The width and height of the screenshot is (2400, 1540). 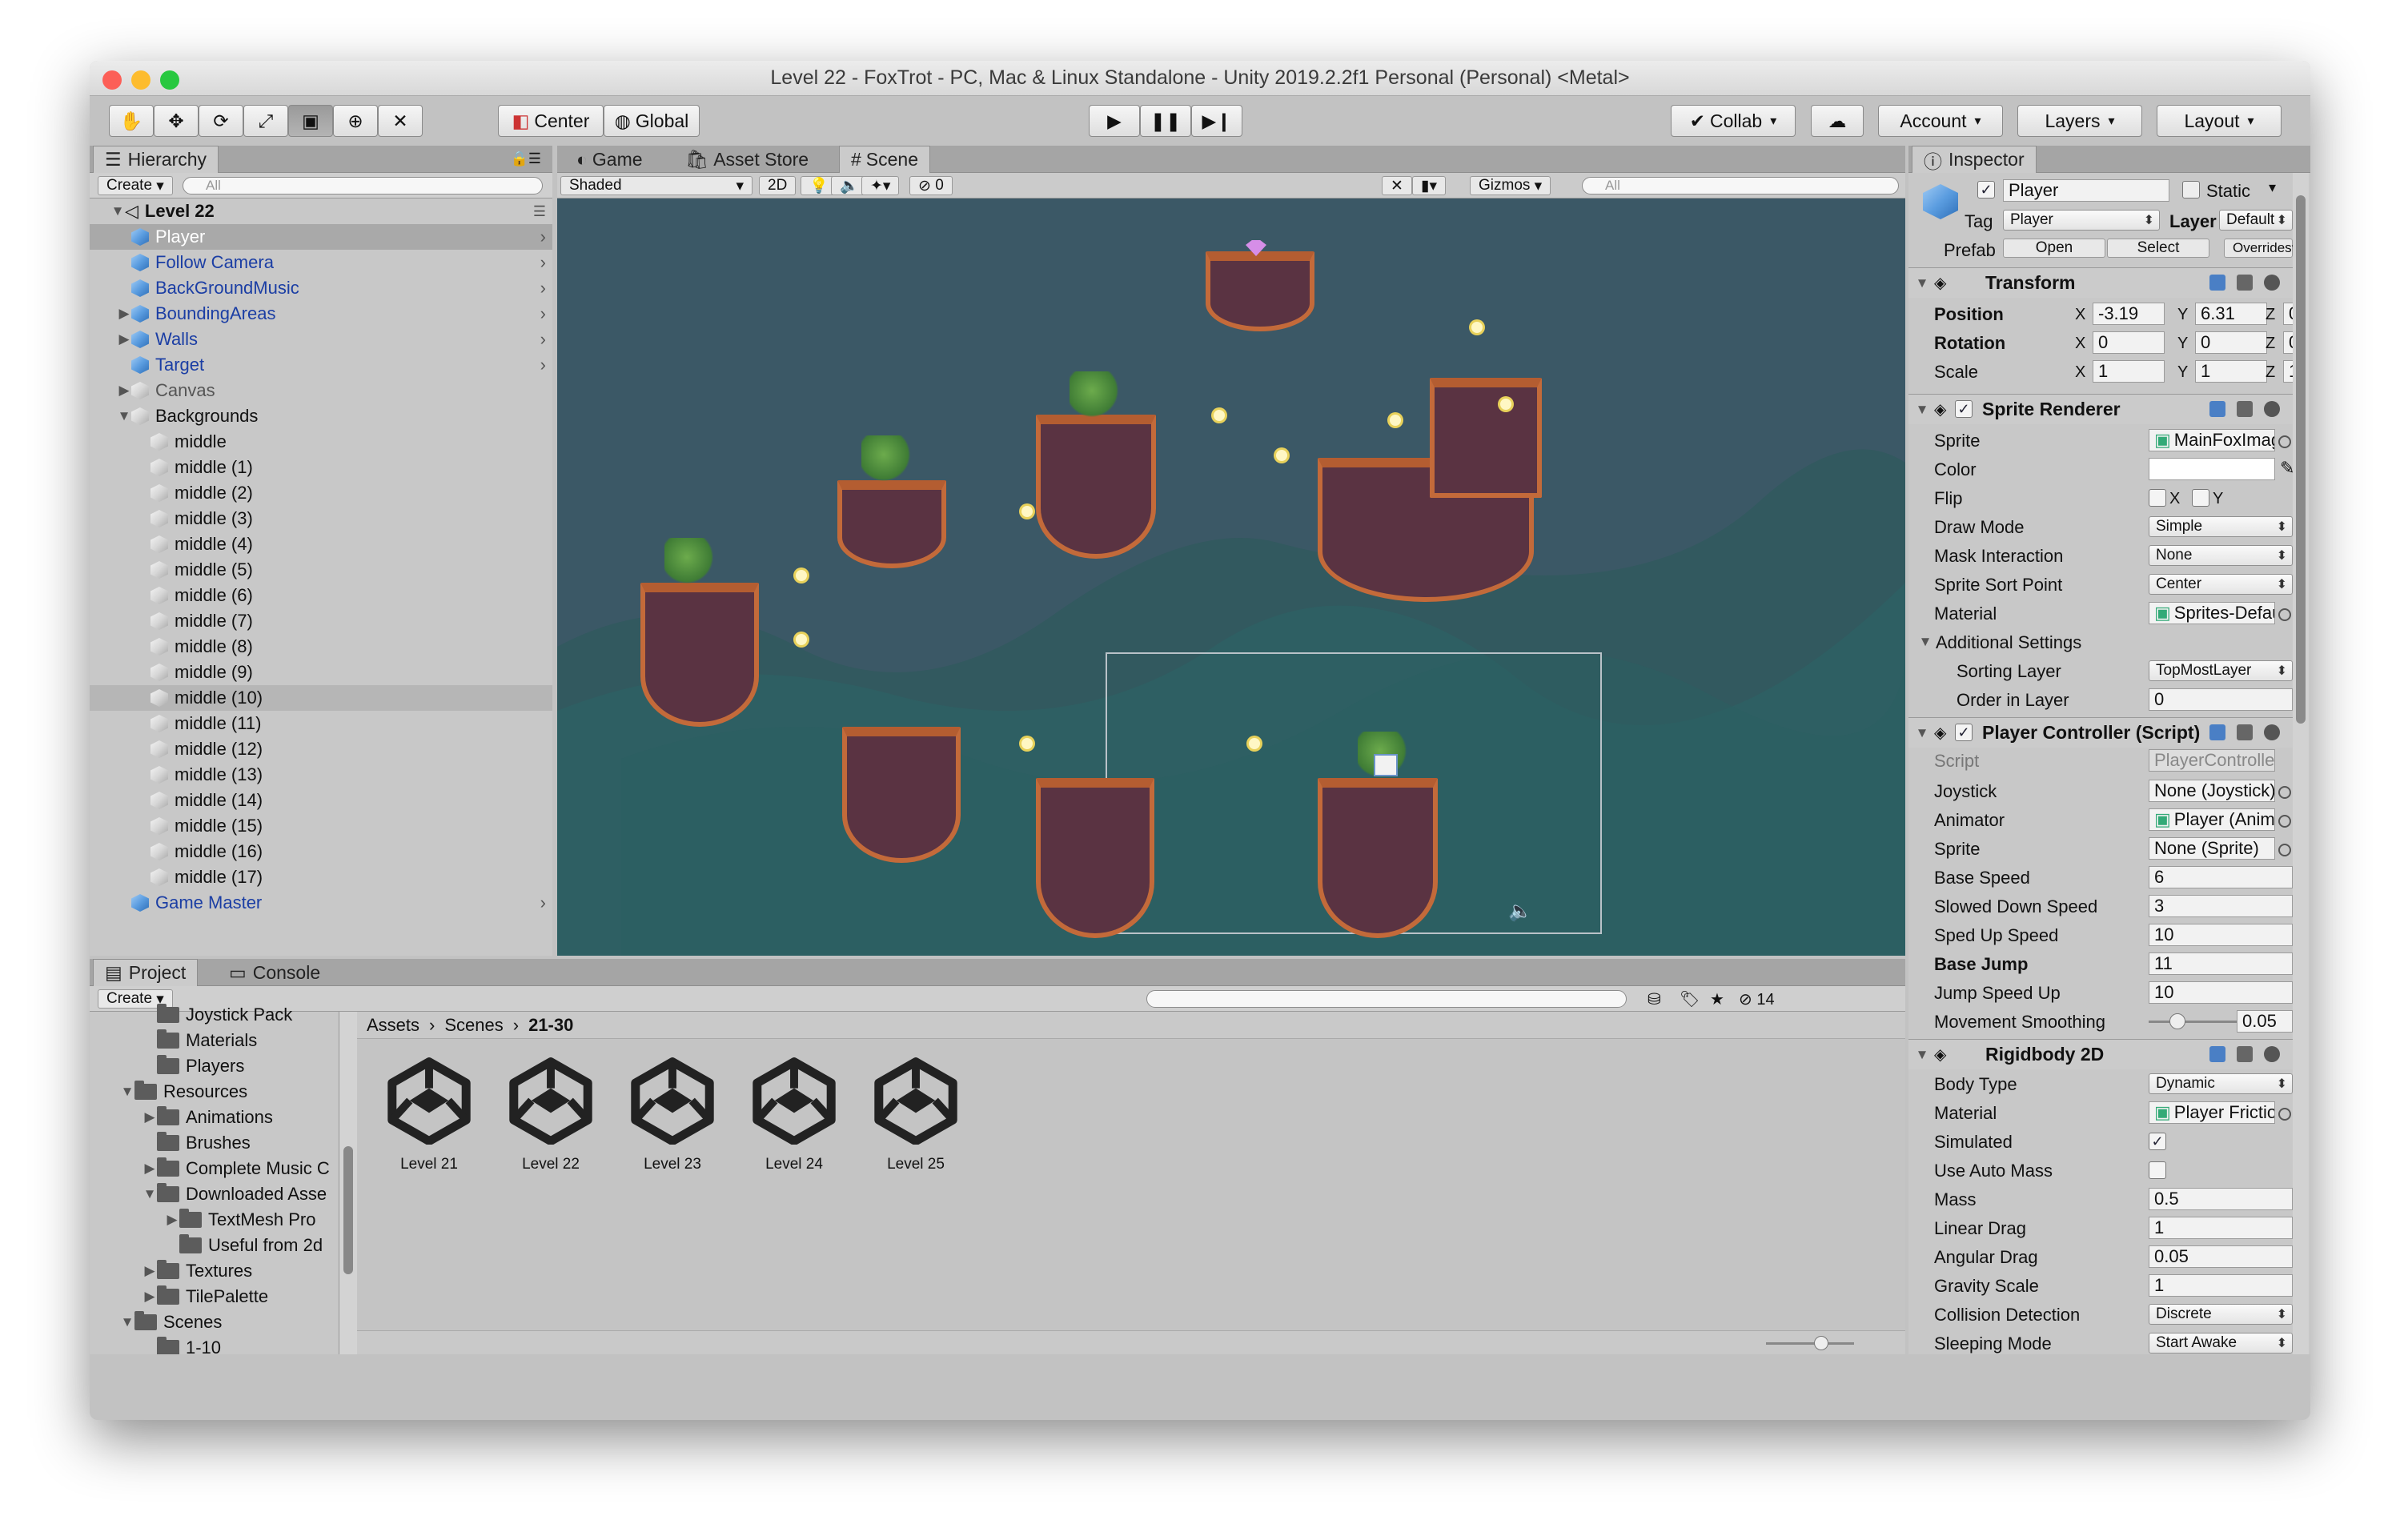 What do you see at coordinates (2158, 249) in the screenshot?
I see `prefab-select-button: Select` at bounding box center [2158, 249].